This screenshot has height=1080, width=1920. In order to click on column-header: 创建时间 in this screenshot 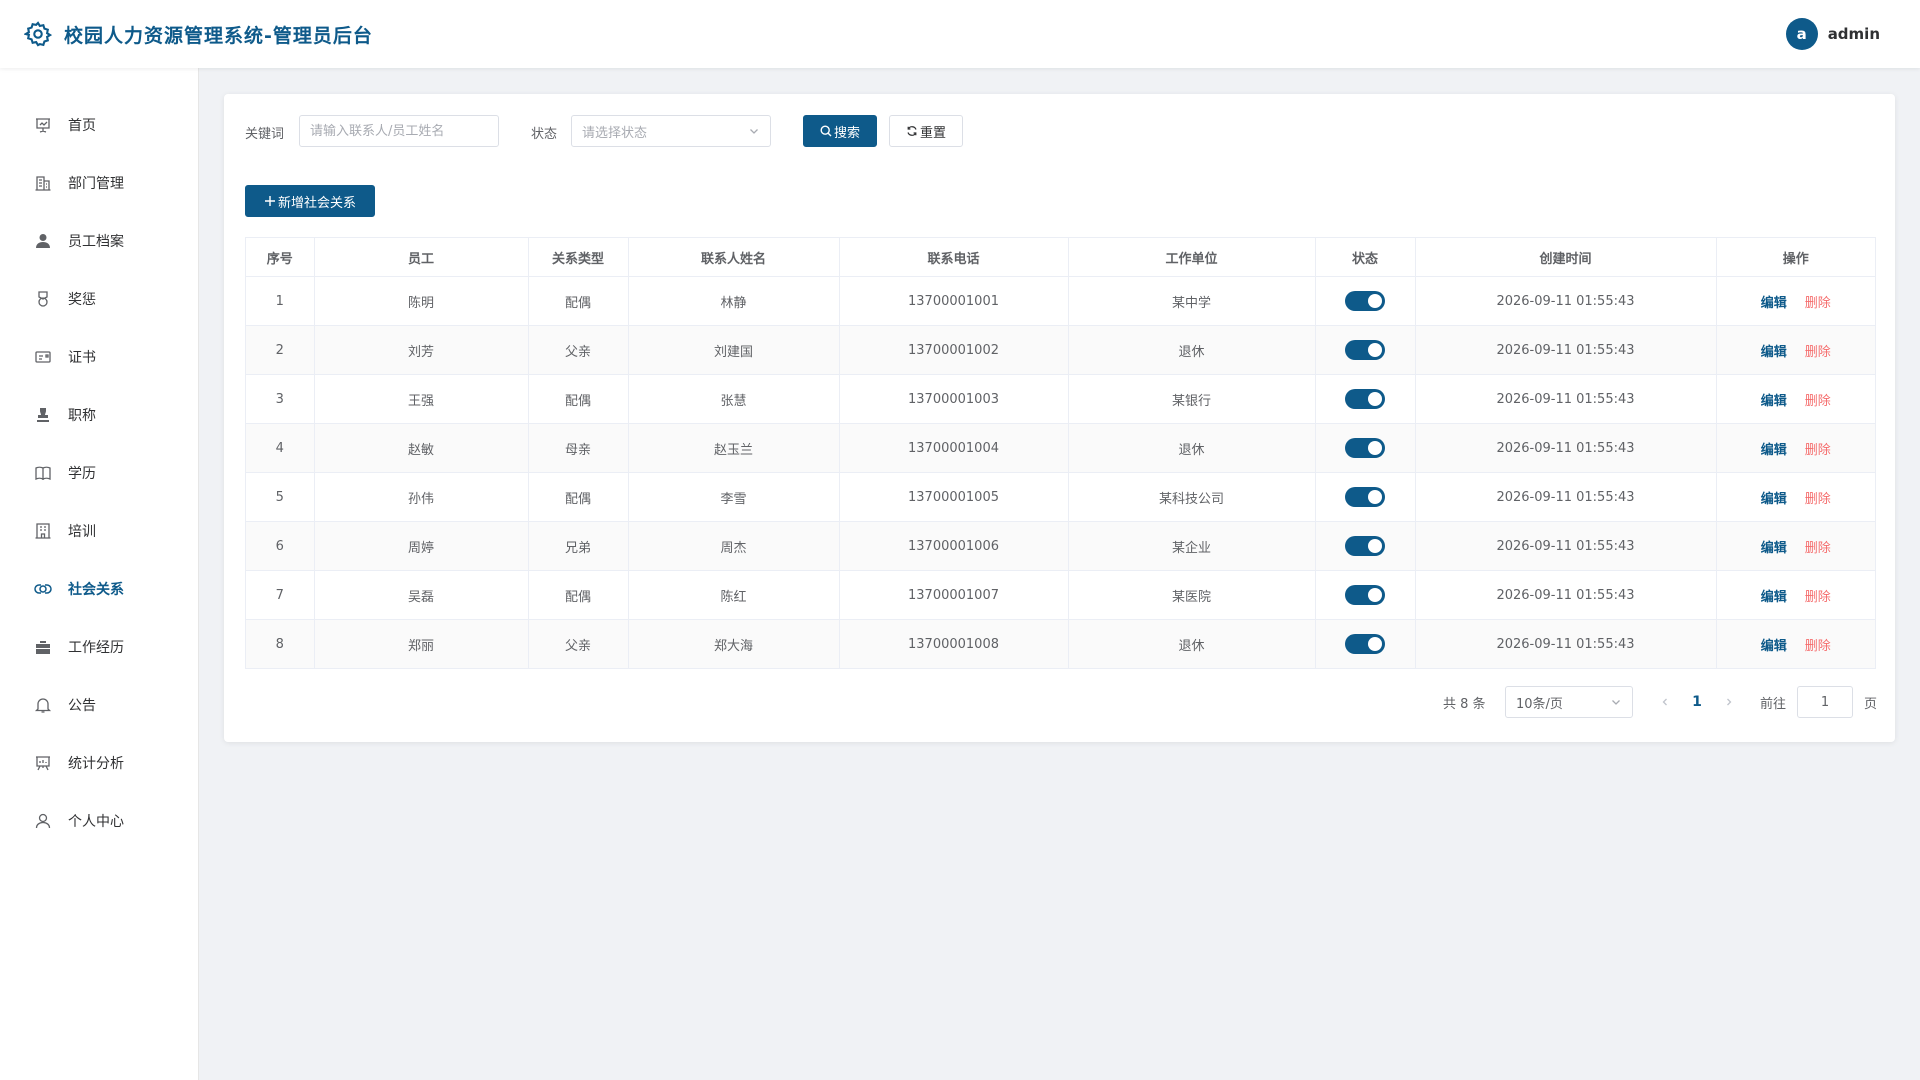, I will do `click(1566, 257)`.